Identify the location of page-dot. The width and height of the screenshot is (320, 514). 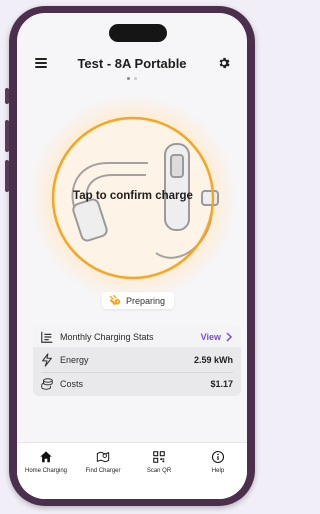
(135, 78).